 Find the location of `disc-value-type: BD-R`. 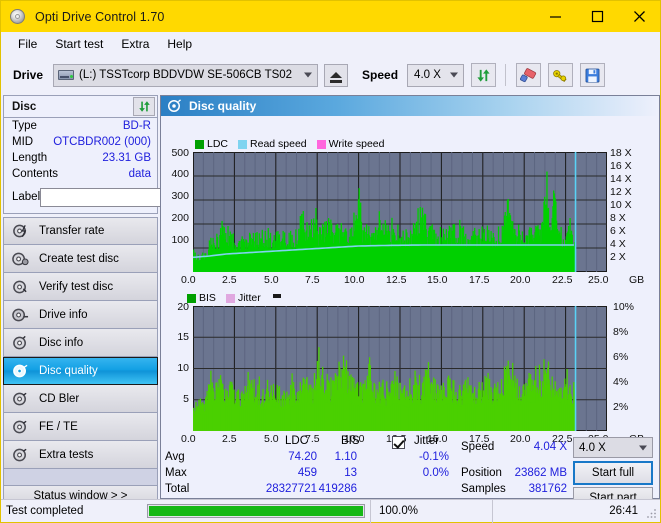

disc-value-type: BD-R is located at coordinates (136, 126).